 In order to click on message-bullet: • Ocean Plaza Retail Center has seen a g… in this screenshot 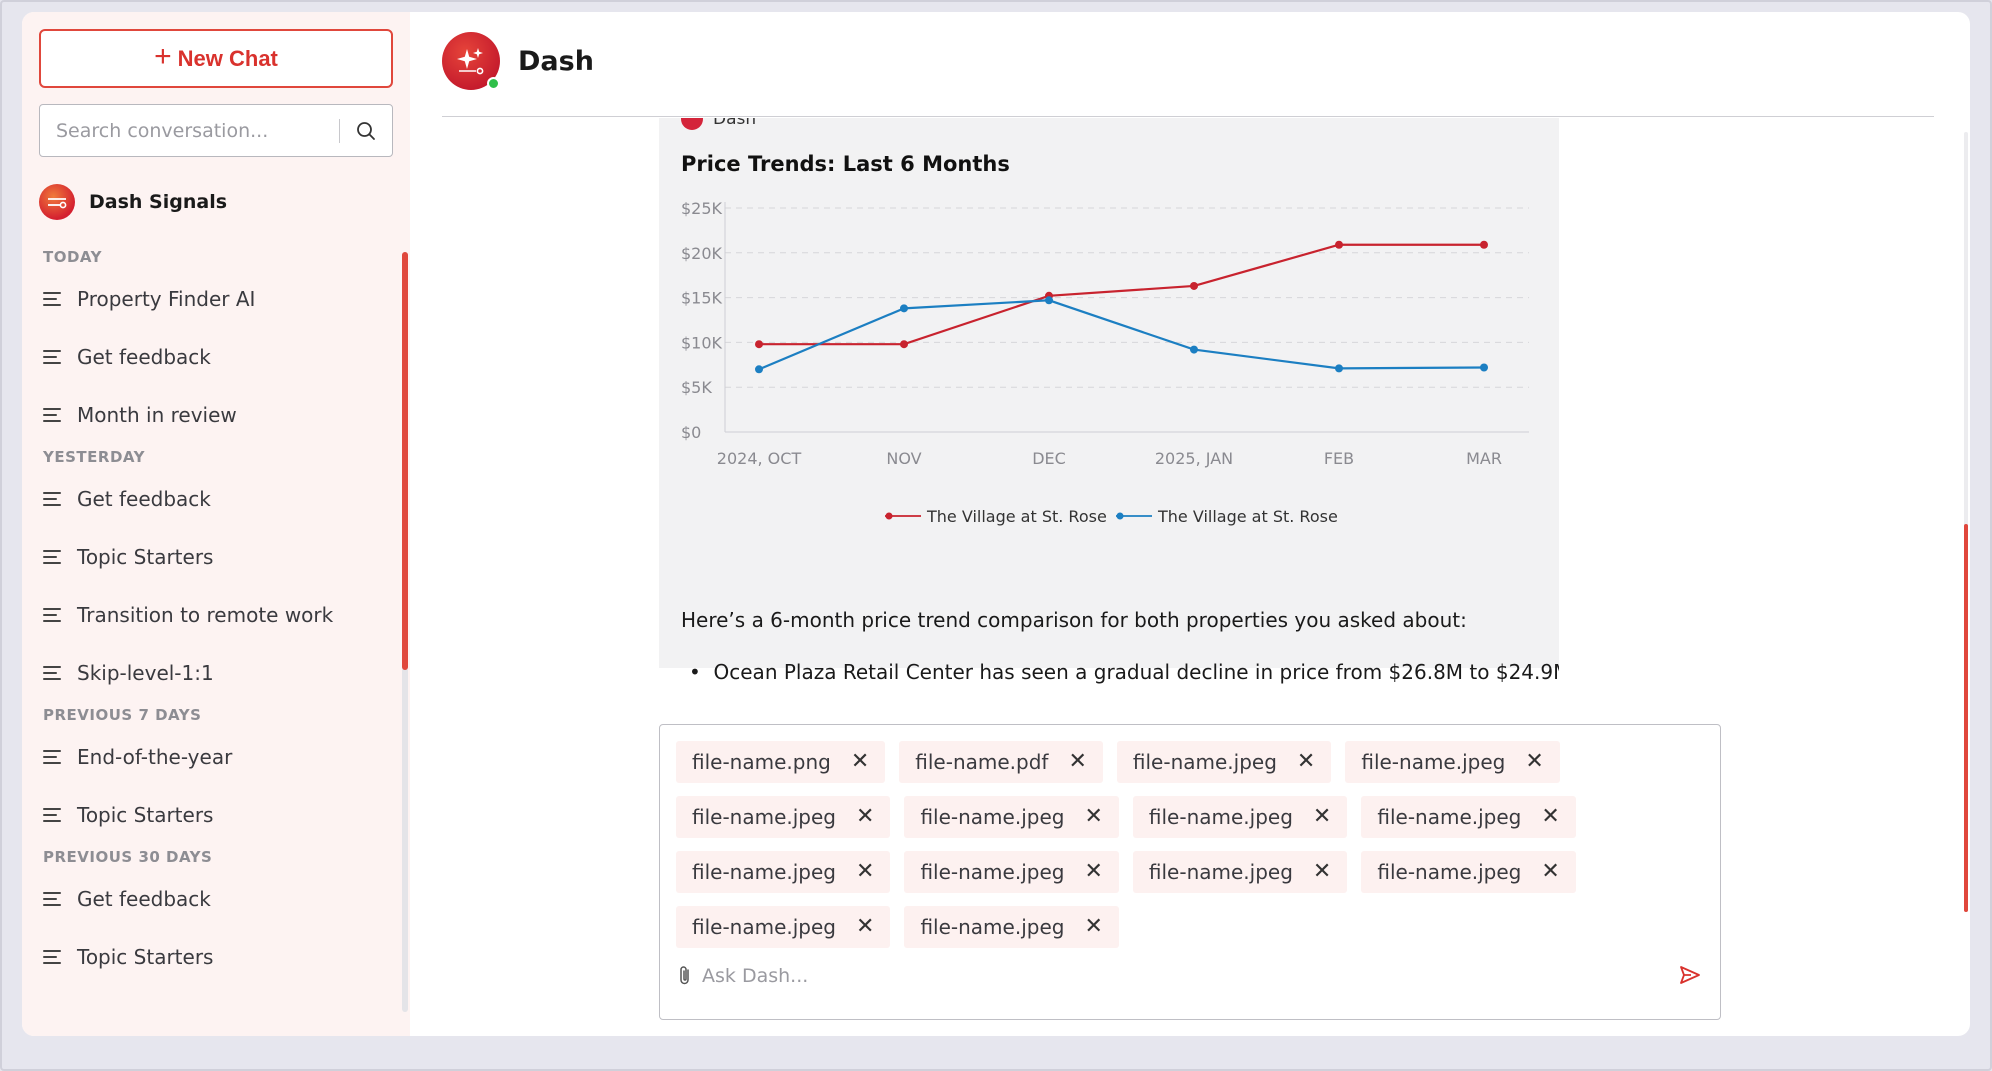, I will do `click(1124, 672)`.